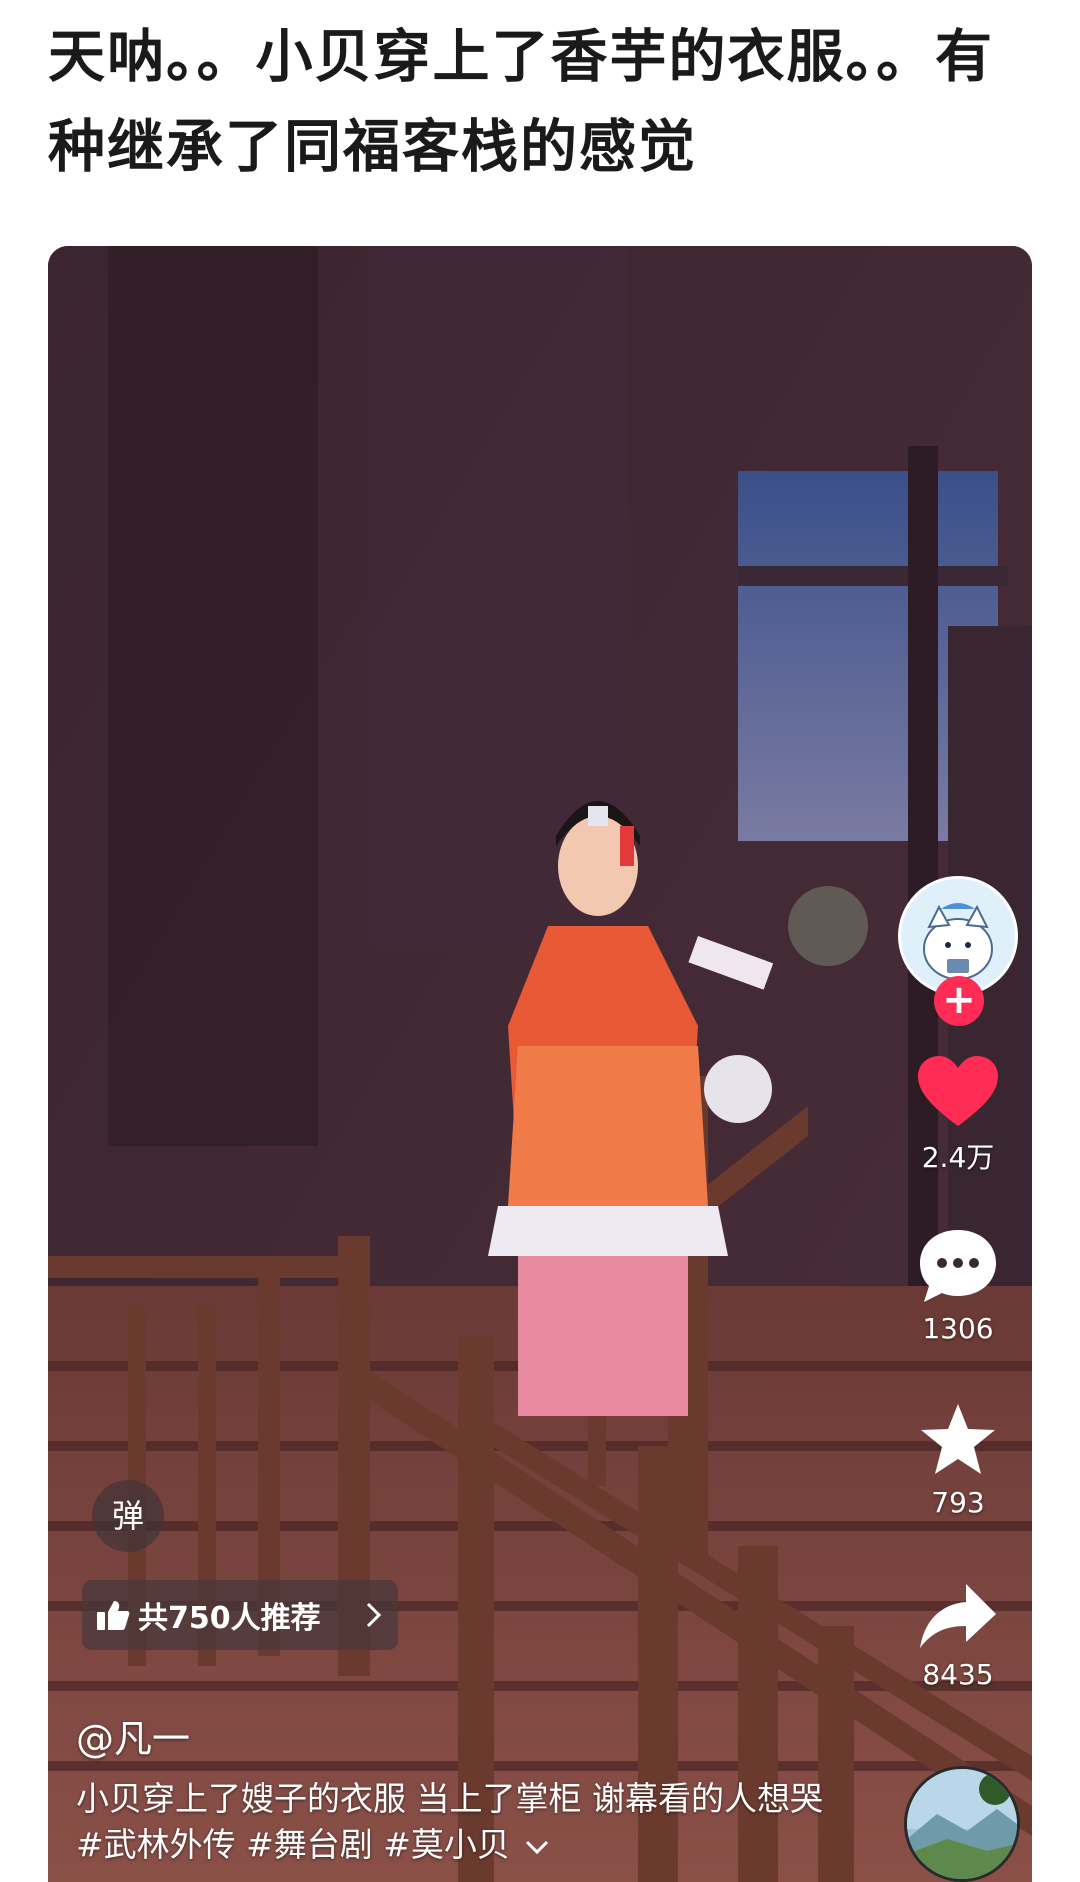 This screenshot has width=1080, height=1882. What do you see at coordinates (113, 1615) in the screenshot?
I see `thumbs-up-icon` at bounding box center [113, 1615].